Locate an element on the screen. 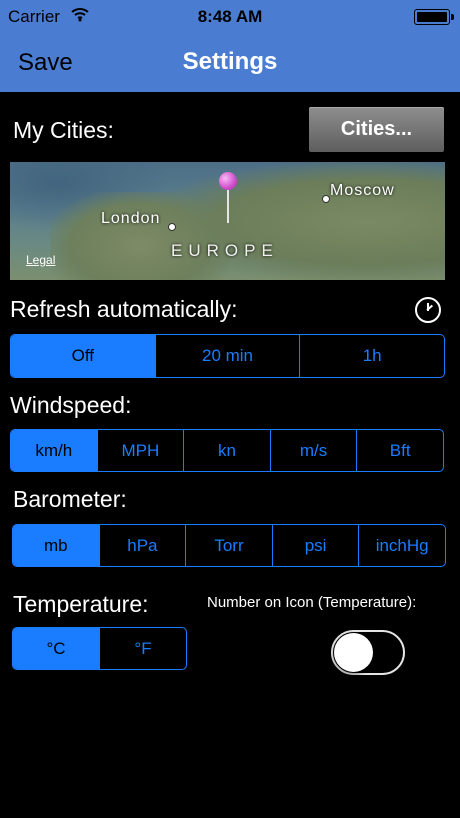 The image size is (460, 818). map-legal-link: Legal is located at coordinates (40, 260).